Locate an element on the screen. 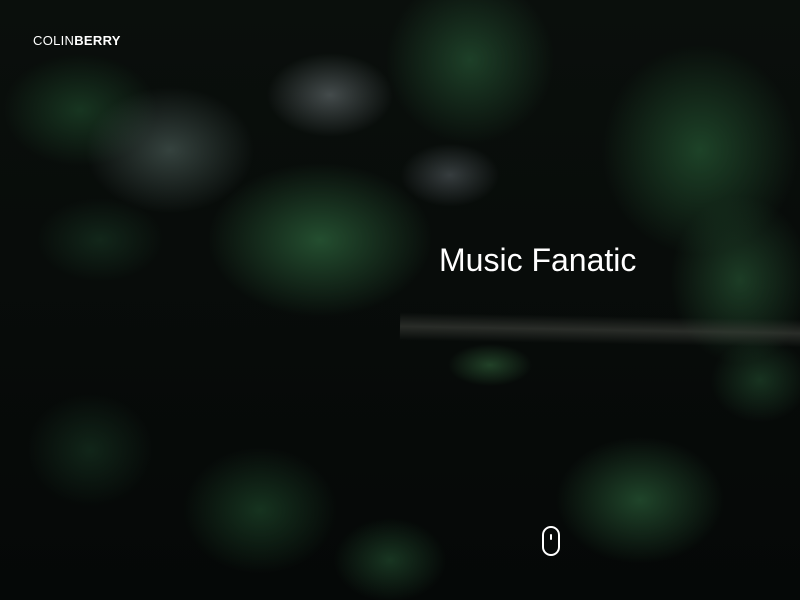 This screenshot has height=600, width=800. mouse-scroll-icon is located at coordinates (551, 541).